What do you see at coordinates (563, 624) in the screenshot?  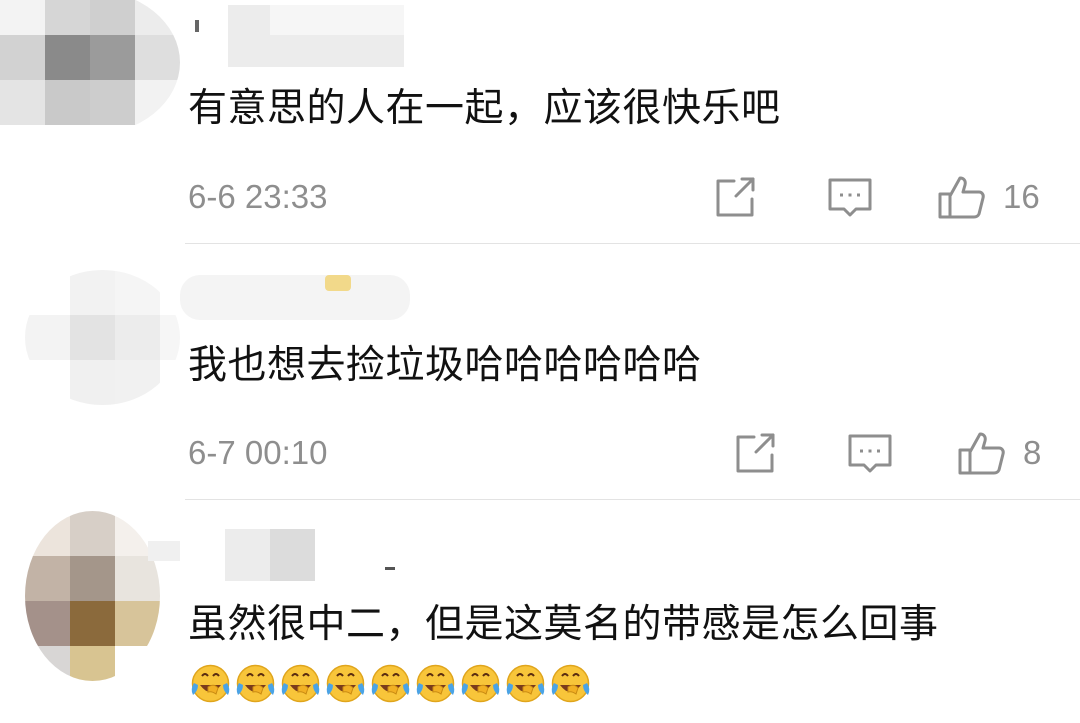 I see `comment-text: 虽然很中二，但是这莫名的带感是怎么回事` at bounding box center [563, 624].